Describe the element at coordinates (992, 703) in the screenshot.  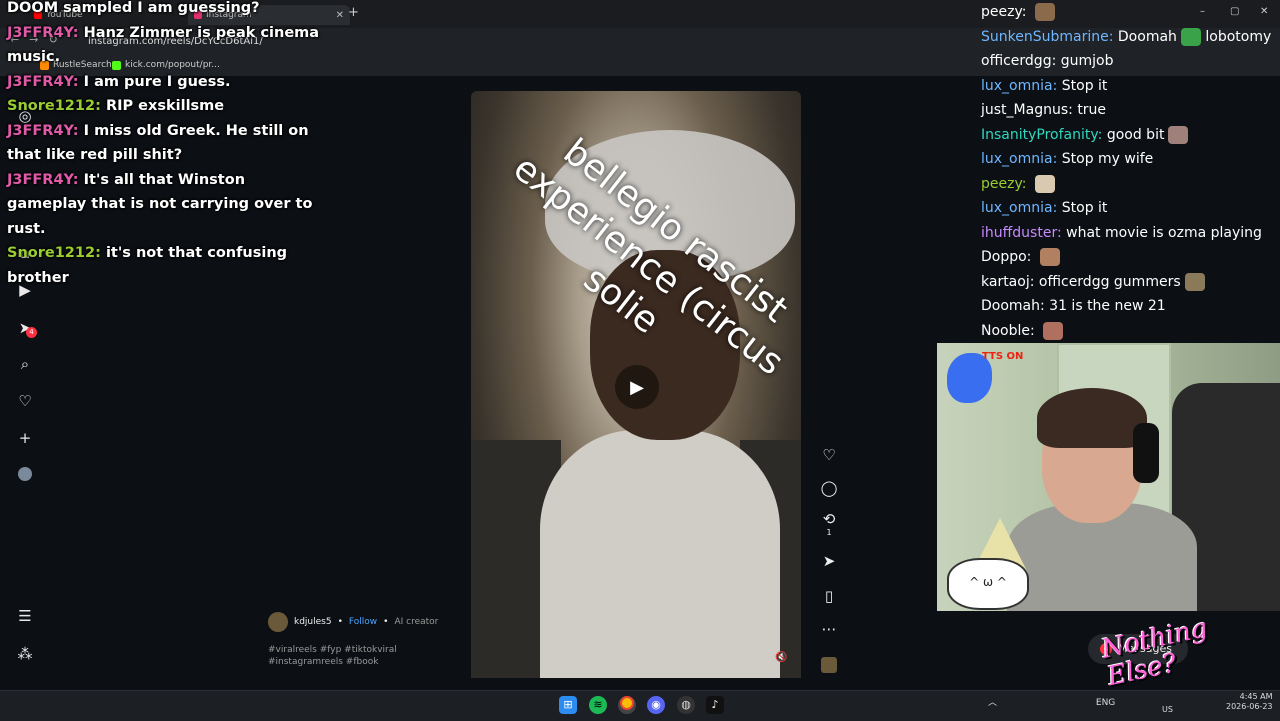
I see `chevron-up-icon: ︿` at that location.